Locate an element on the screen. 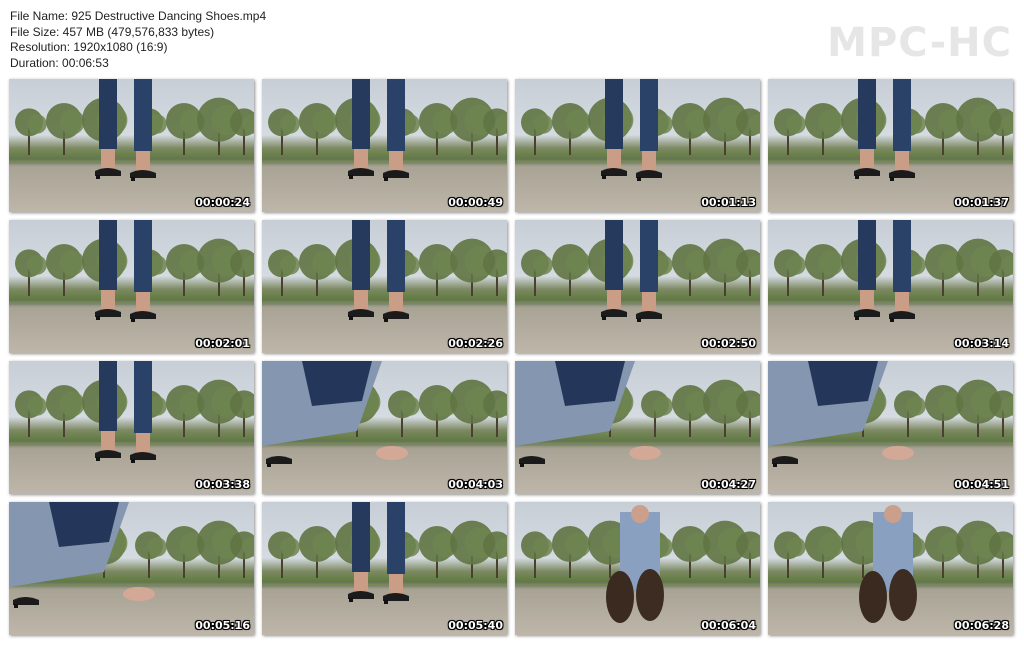 The height and width of the screenshot is (646, 1024). video-thumbnail: 00:05:16 is located at coordinates (131, 568).